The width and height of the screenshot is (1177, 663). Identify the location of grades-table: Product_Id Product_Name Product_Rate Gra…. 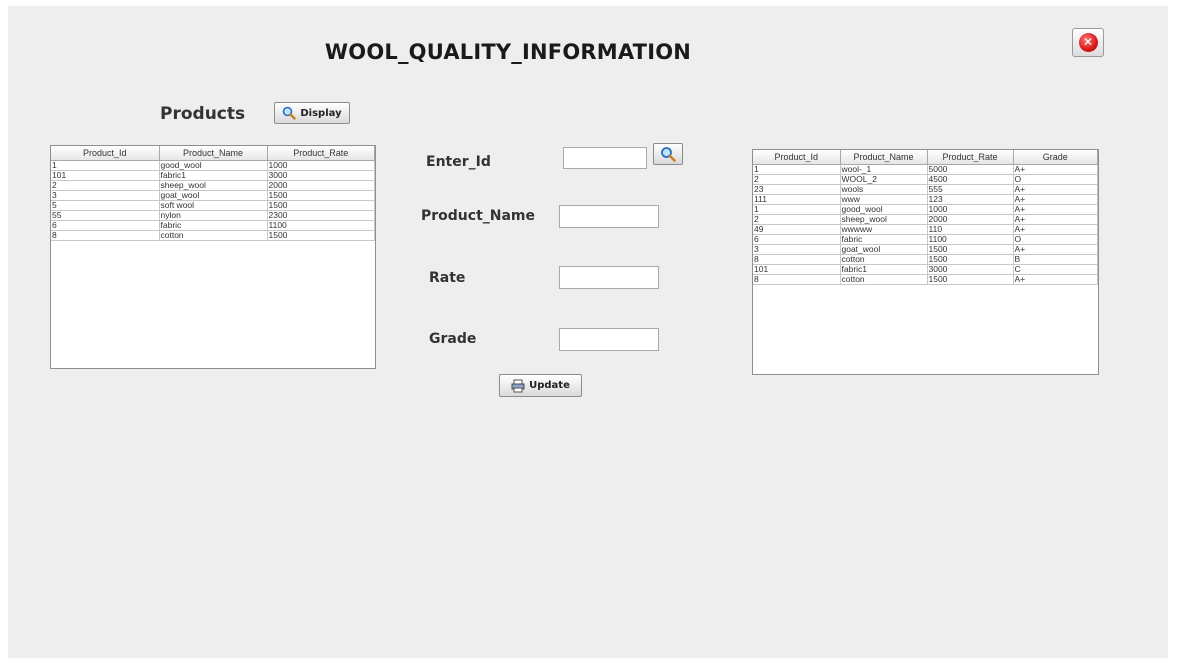
(925, 262).